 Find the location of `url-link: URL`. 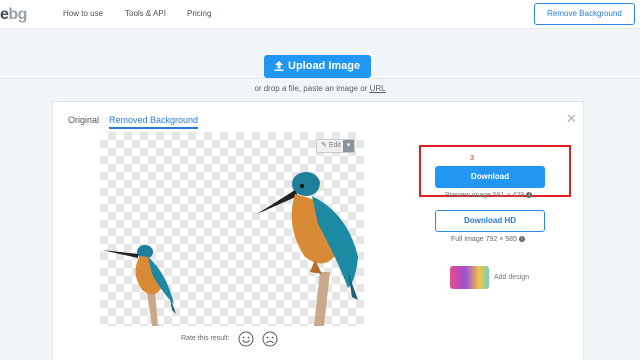

url-link: URL is located at coordinates (378, 88).